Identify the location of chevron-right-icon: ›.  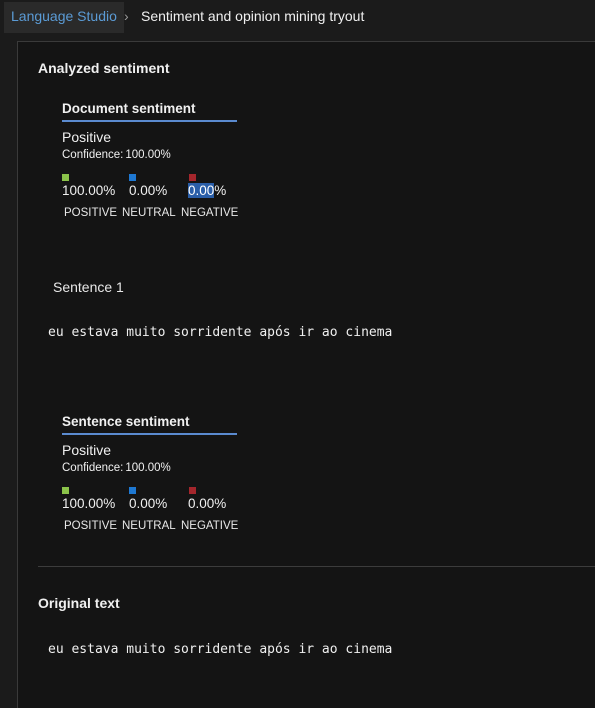
(126, 16).